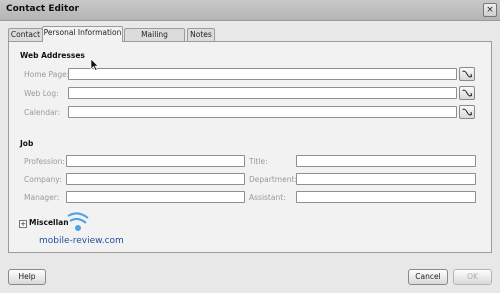 Image resolution: width=500 pixels, height=293 pixels. Describe the element at coordinates (42, 9) in the screenshot. I see `window-title: Contact Editor` at that location.